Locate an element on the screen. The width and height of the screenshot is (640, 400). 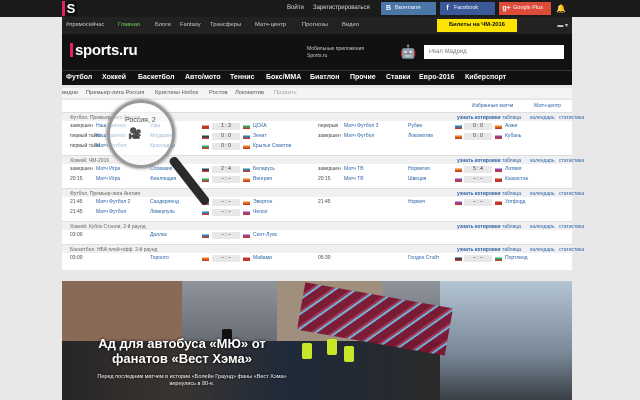
match-score: 1 : 3 is located at coordinates (226, 126).